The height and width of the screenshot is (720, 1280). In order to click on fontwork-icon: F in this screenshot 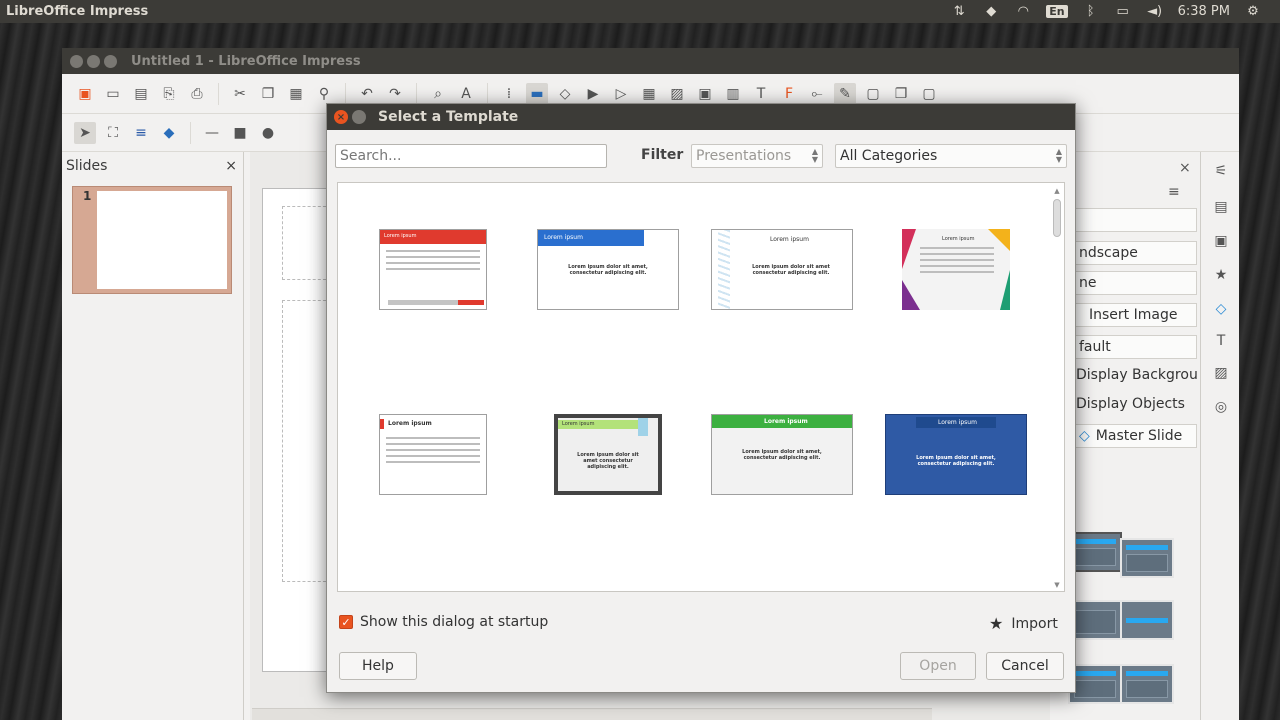, I will do `click(789, 94)`.